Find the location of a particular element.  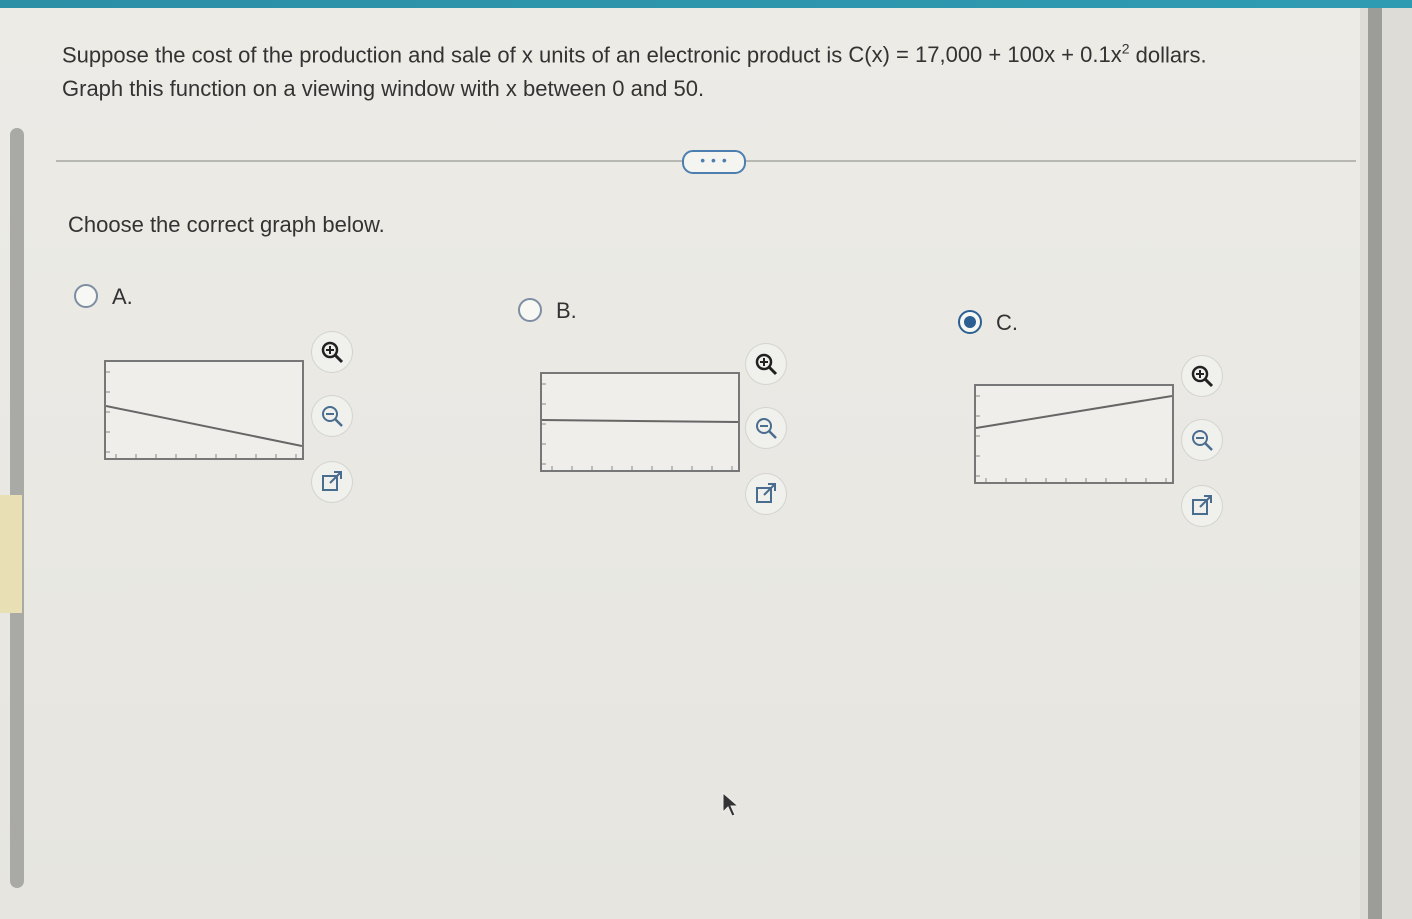

graph-a-line is located at coordinates (204, 426).